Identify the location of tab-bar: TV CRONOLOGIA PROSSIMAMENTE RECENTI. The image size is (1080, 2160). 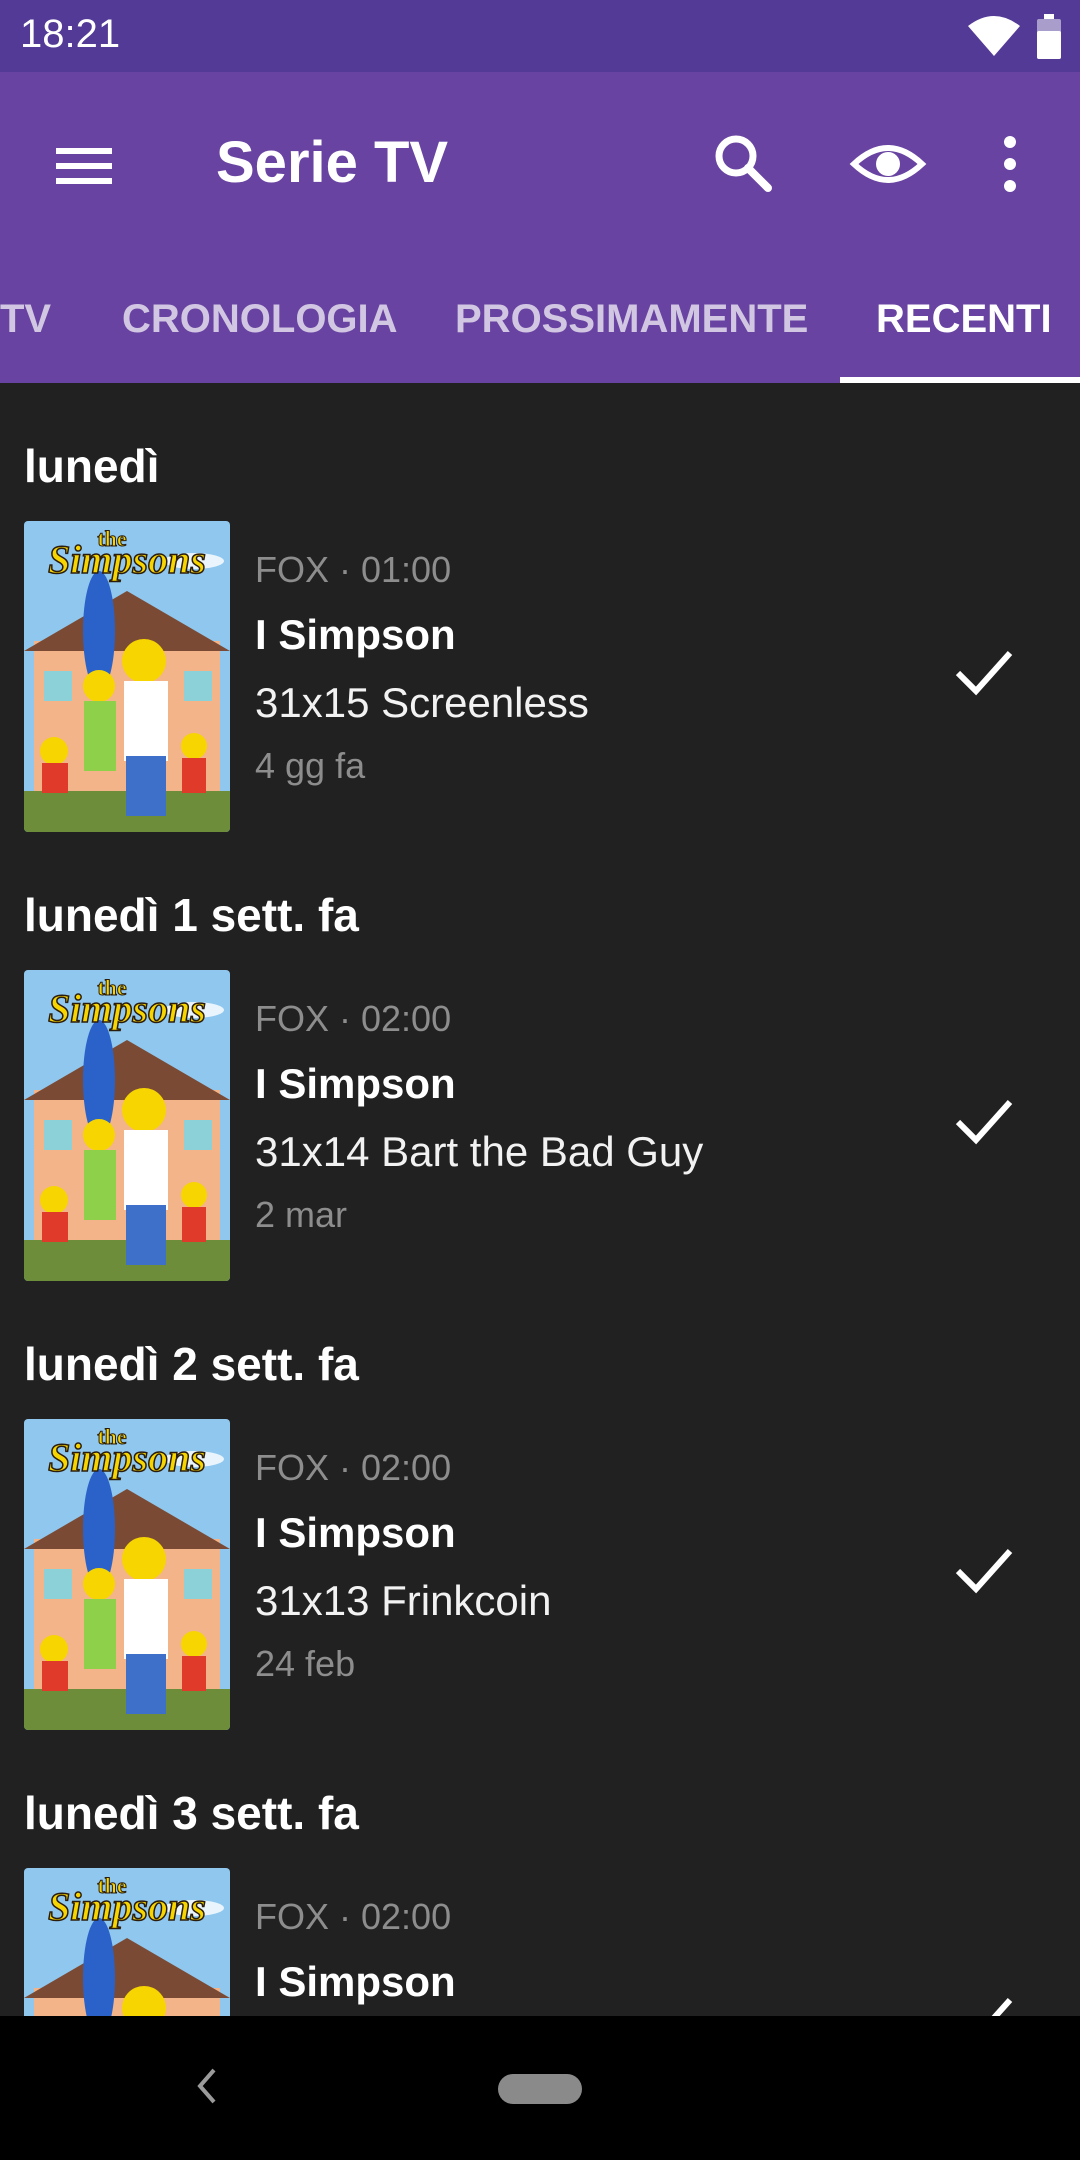
(540, 319).